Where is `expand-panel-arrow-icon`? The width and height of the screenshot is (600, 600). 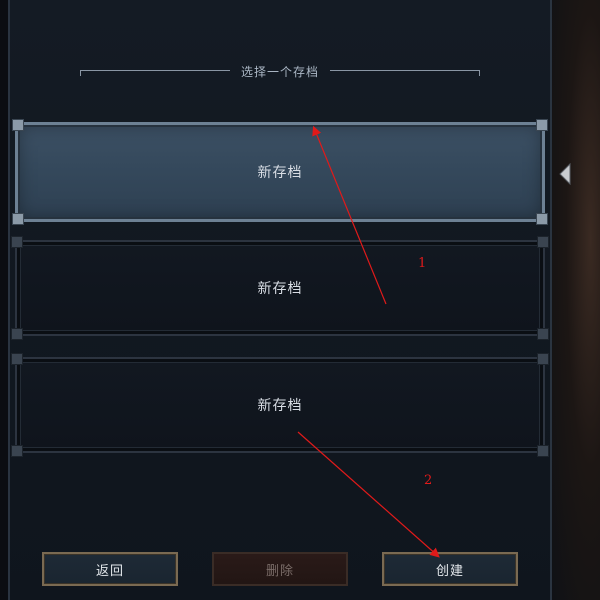
expand-panel-arrow-icon is located at coordinates (565, 174).